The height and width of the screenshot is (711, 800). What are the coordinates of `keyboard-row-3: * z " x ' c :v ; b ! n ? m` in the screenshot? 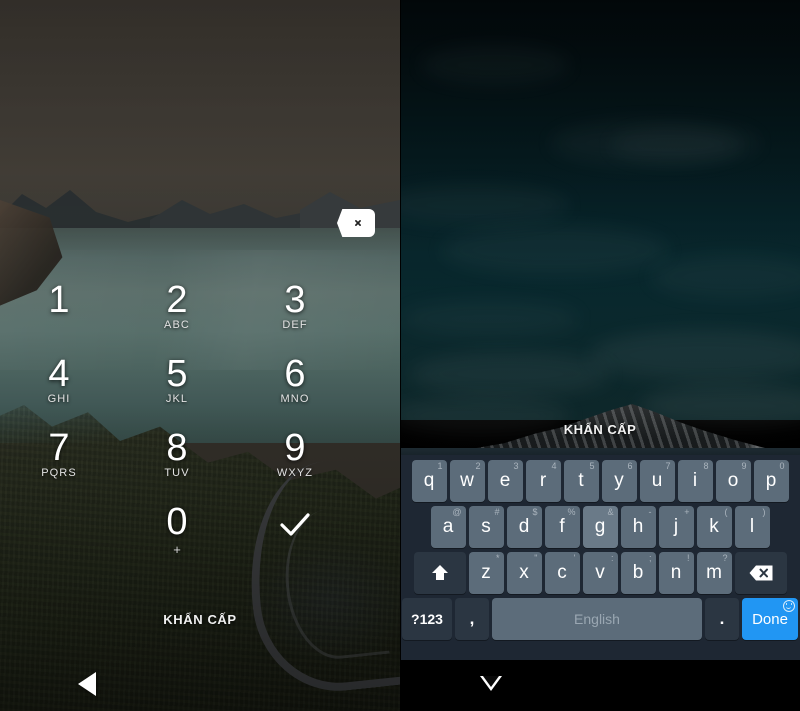 It's located at (600, 573).